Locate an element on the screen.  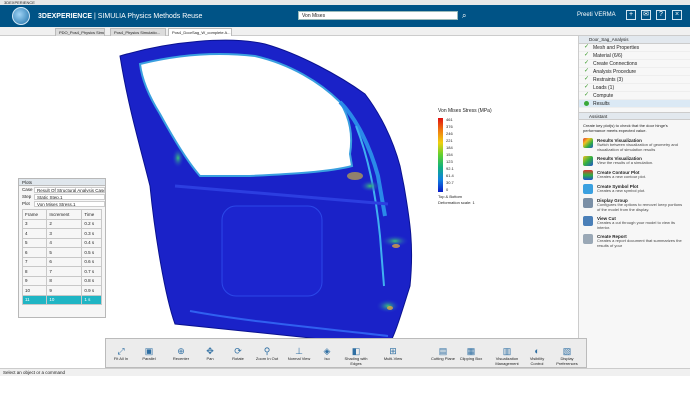
cell: 4 is located at coordinates (64, 242).